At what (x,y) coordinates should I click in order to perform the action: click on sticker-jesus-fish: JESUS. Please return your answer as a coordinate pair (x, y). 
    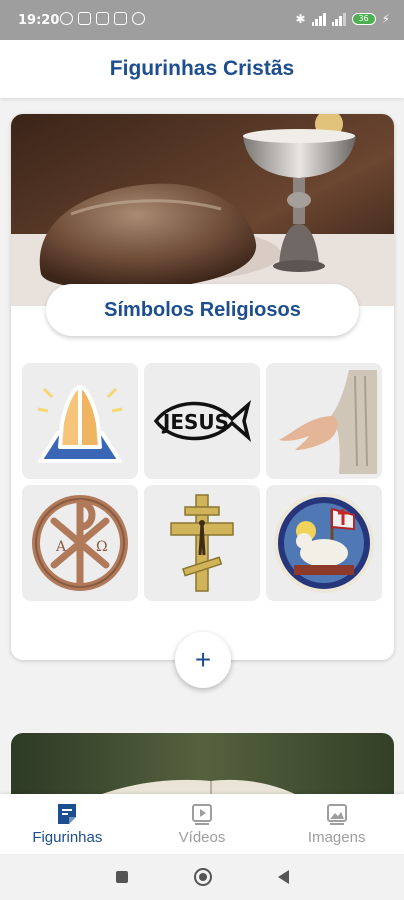
    Looking at the image, I should click on (202, 421).